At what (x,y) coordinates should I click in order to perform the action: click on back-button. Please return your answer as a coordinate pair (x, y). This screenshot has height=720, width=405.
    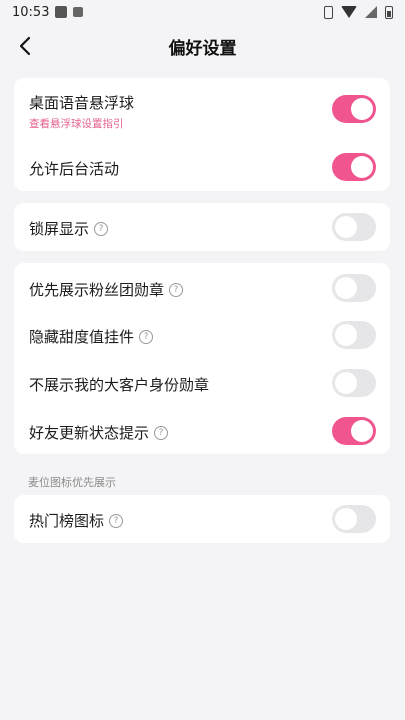
    Looking at the image, I should click on (26, 46).